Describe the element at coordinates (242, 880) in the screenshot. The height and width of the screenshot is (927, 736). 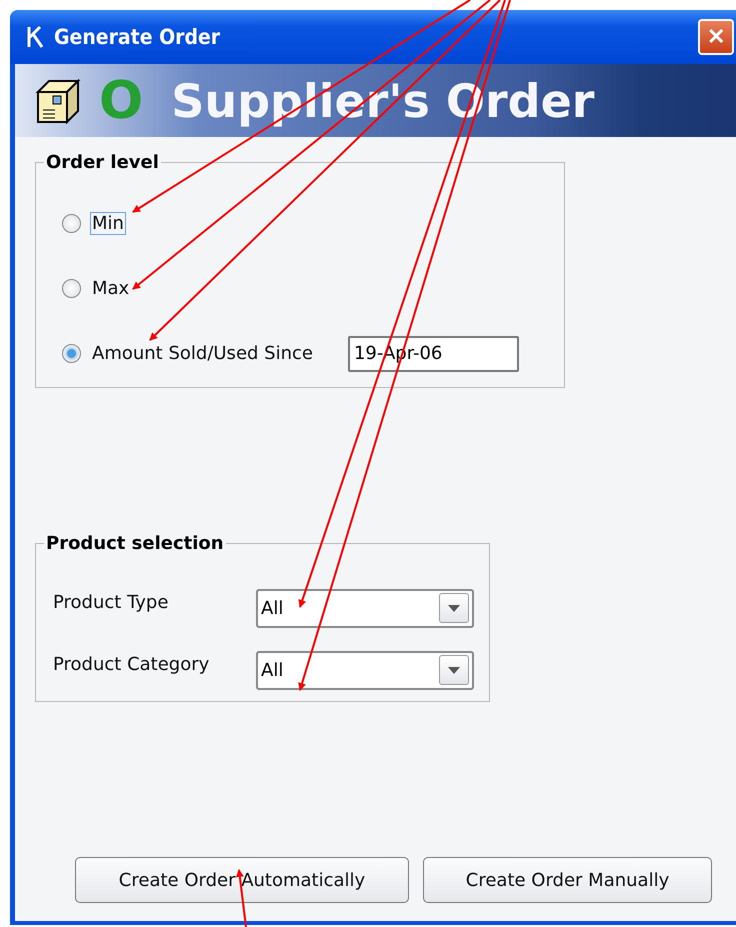
I see `action-button: Create Order Automatically` at that location.